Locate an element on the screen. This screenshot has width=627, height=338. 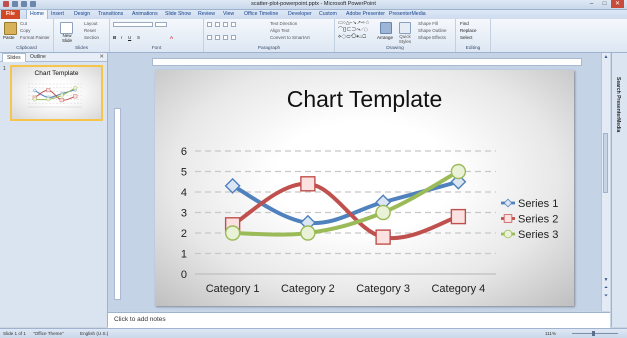
numbering-icon is located at coordinates (217, 24).